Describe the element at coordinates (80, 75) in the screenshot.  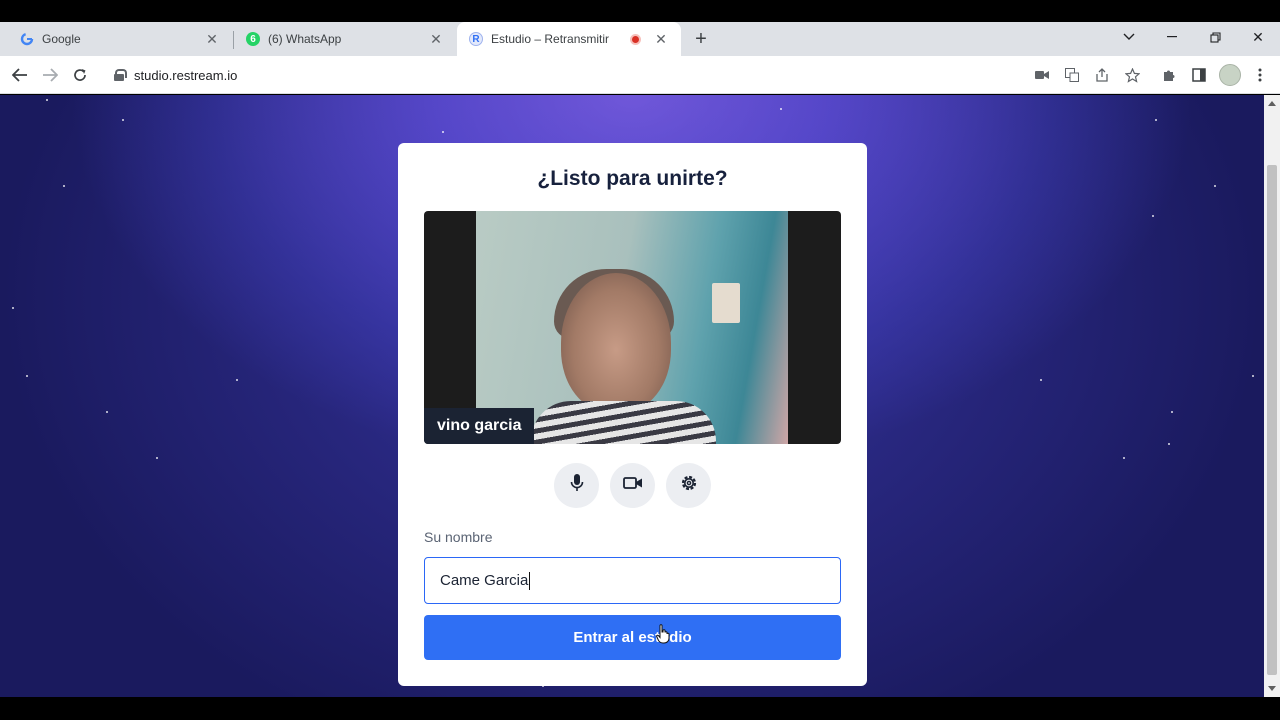
I see `reload-icon` at that location.